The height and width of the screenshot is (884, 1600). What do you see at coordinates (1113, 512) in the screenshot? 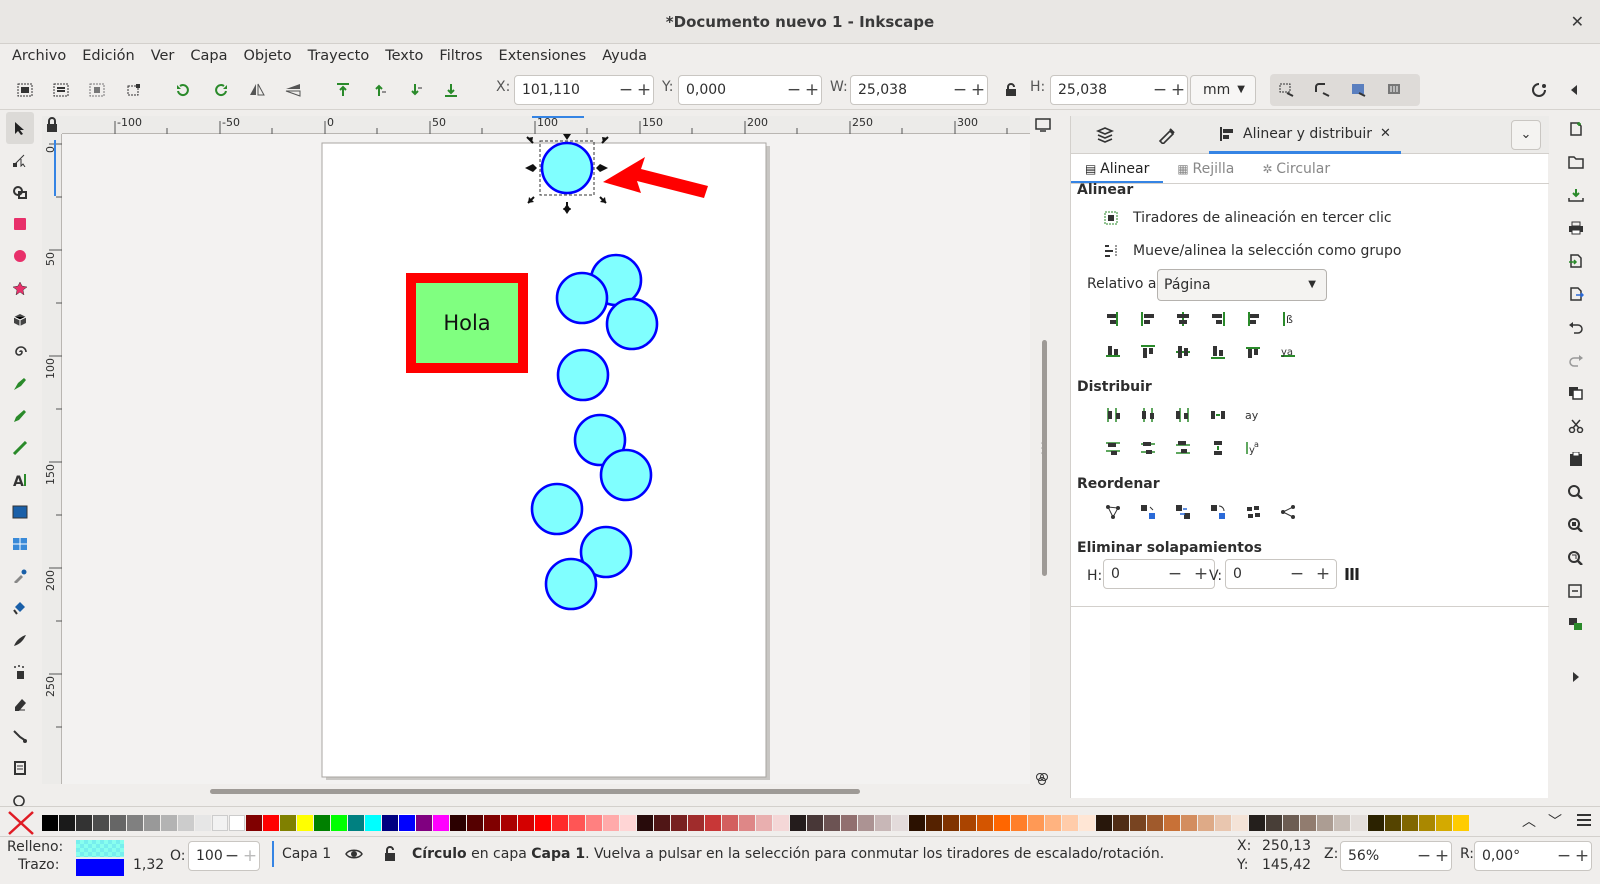
I see `exchange-positions-icon` at bounding box center [1113, 512].